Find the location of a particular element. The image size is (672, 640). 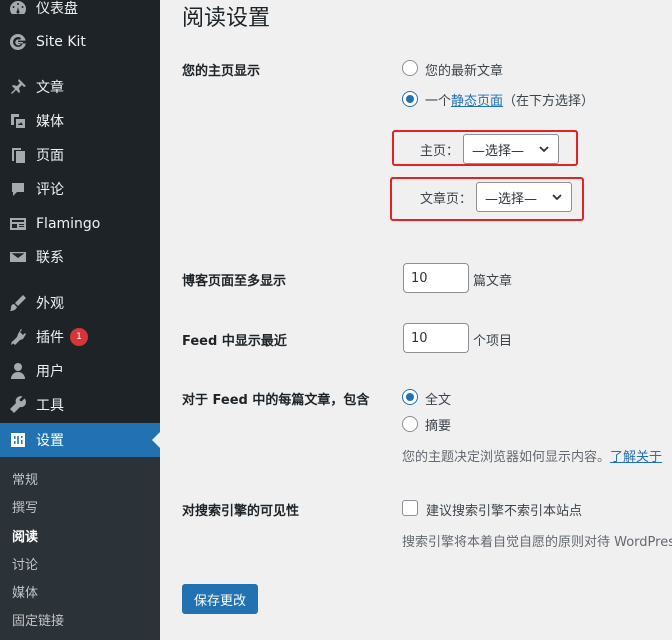

search-visibility-label: 对搜索引擎的可见性 is located at coordinates (241, 511).